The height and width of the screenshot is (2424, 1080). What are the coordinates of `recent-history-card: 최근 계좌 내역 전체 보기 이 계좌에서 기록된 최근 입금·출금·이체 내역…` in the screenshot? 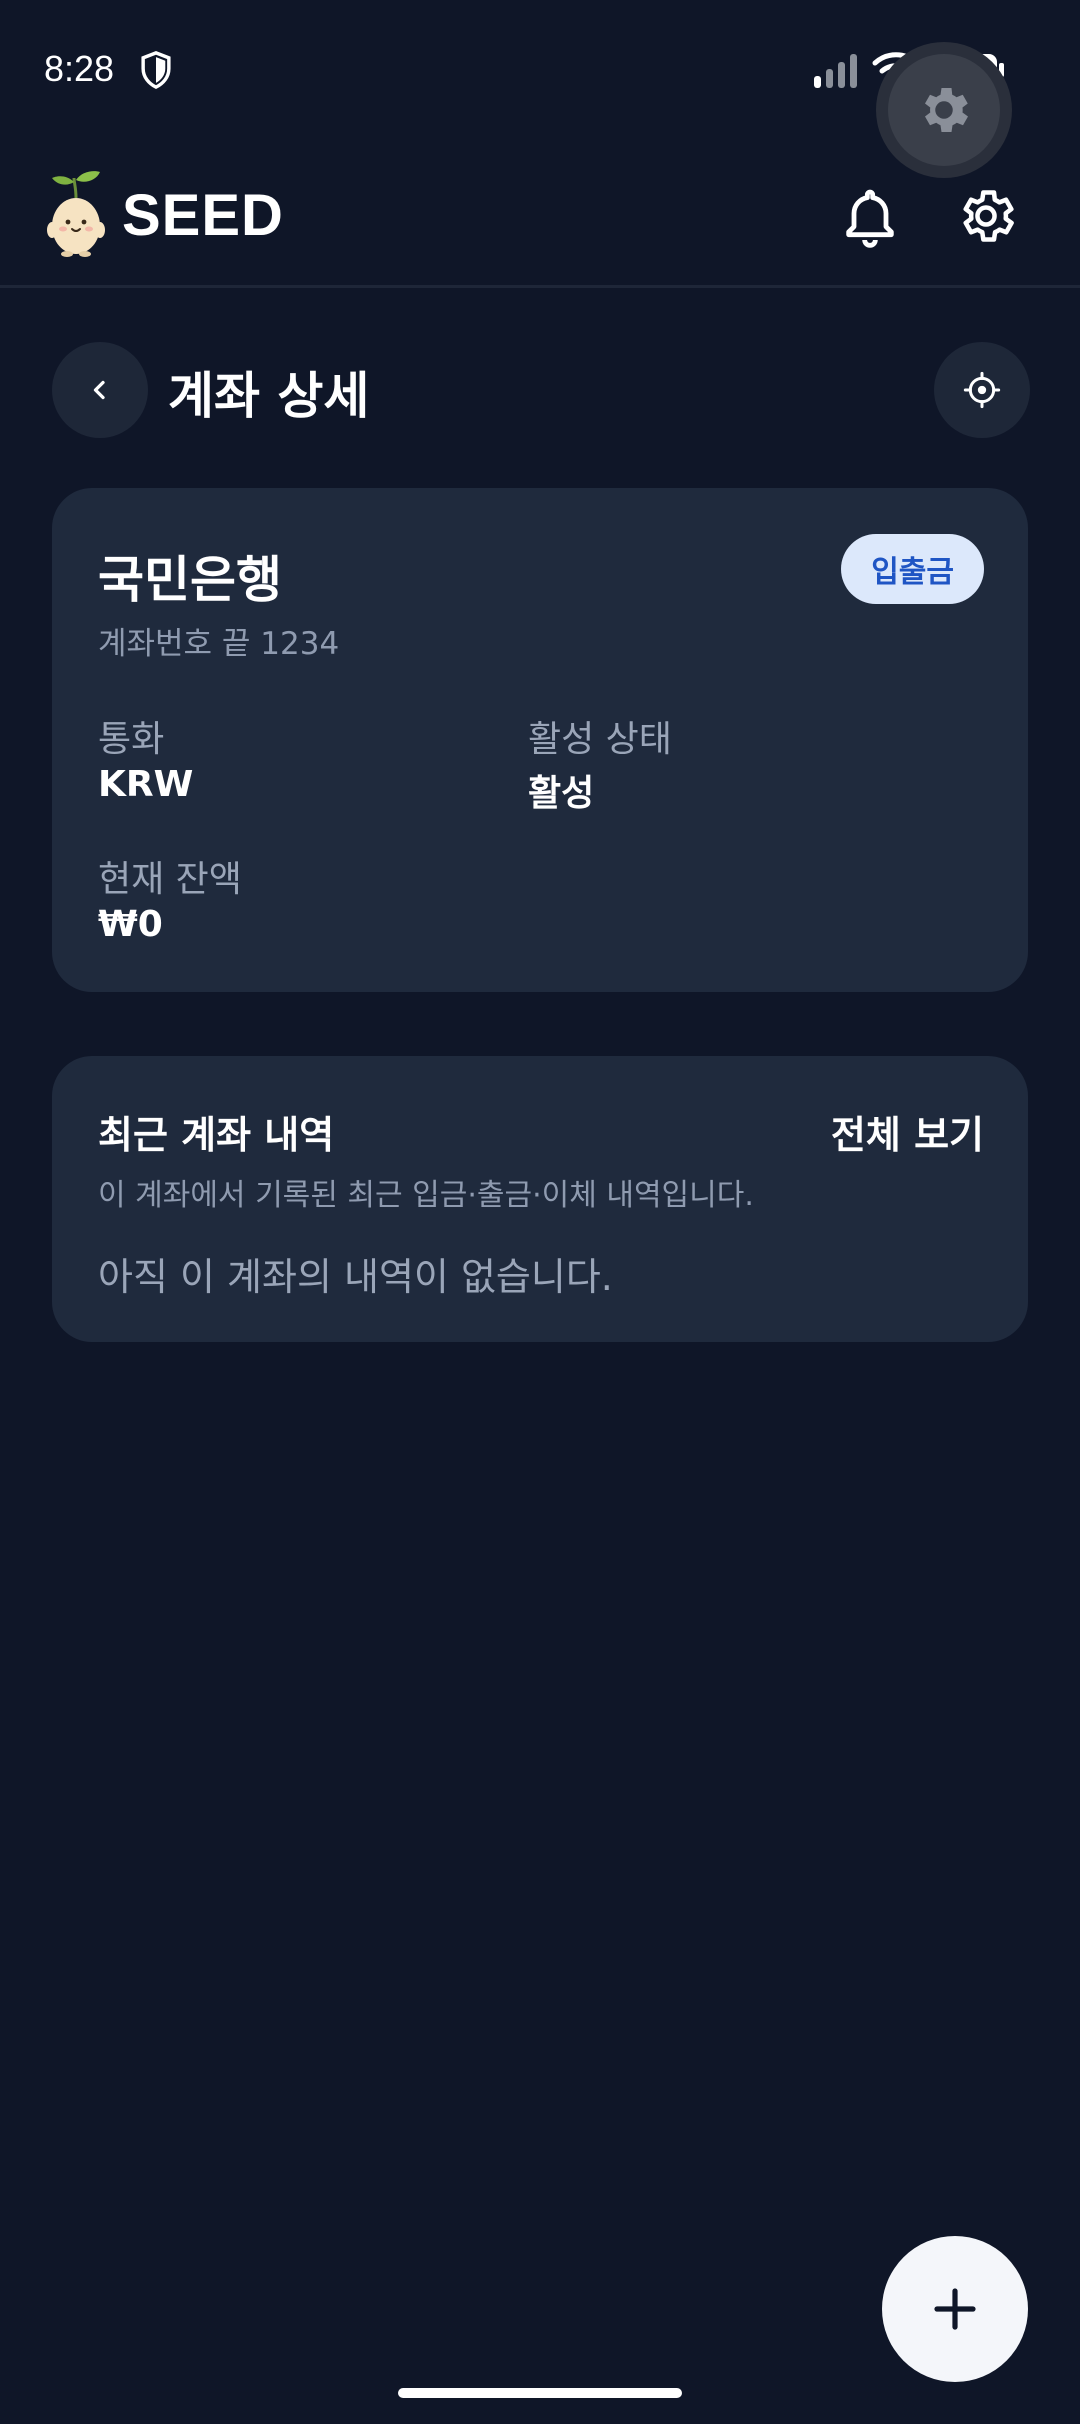 It's located at (540, 1199).